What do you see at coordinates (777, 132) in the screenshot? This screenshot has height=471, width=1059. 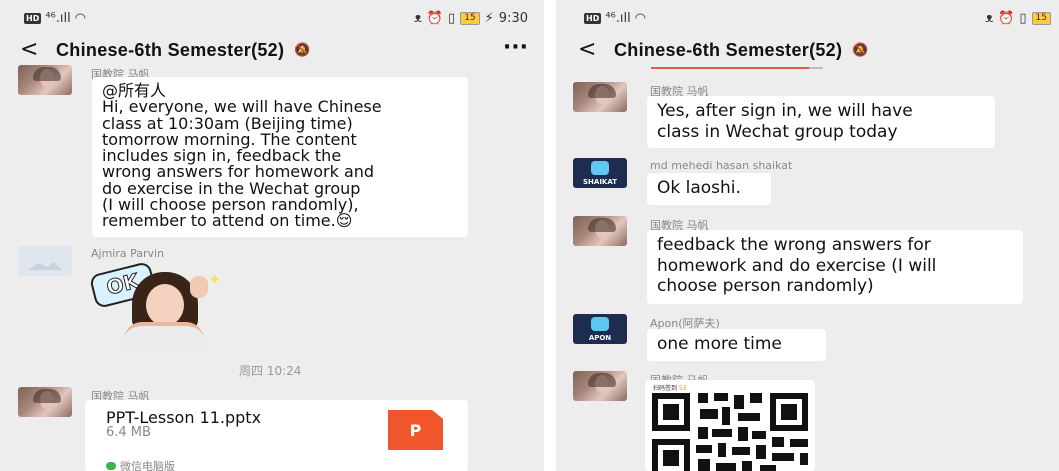 I see `message-line: class in Wechat group today` at bounding box center [777, 132].